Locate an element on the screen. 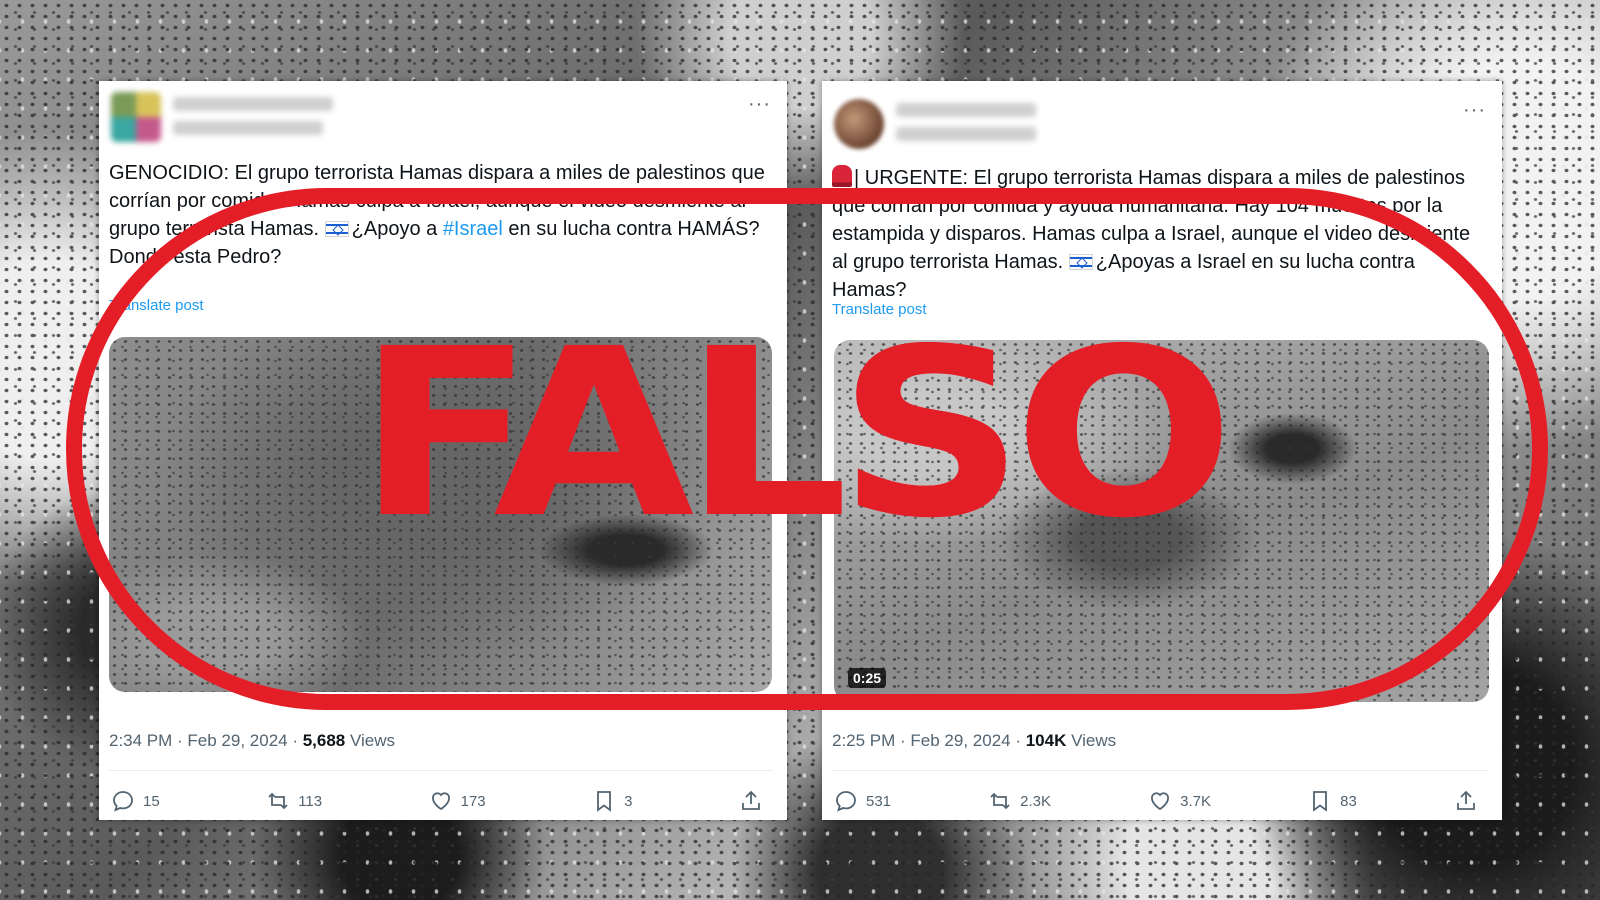  bookmark-button: 3 is located at coordinates (612, 801).